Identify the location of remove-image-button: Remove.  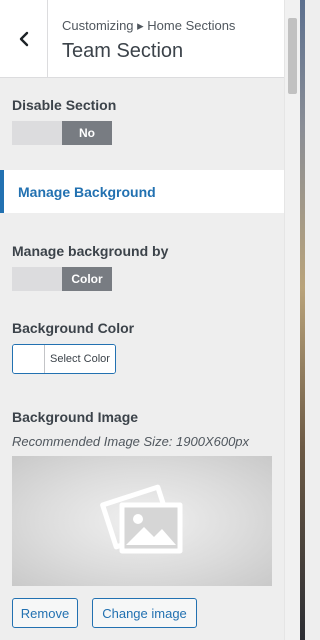
(45, 613).